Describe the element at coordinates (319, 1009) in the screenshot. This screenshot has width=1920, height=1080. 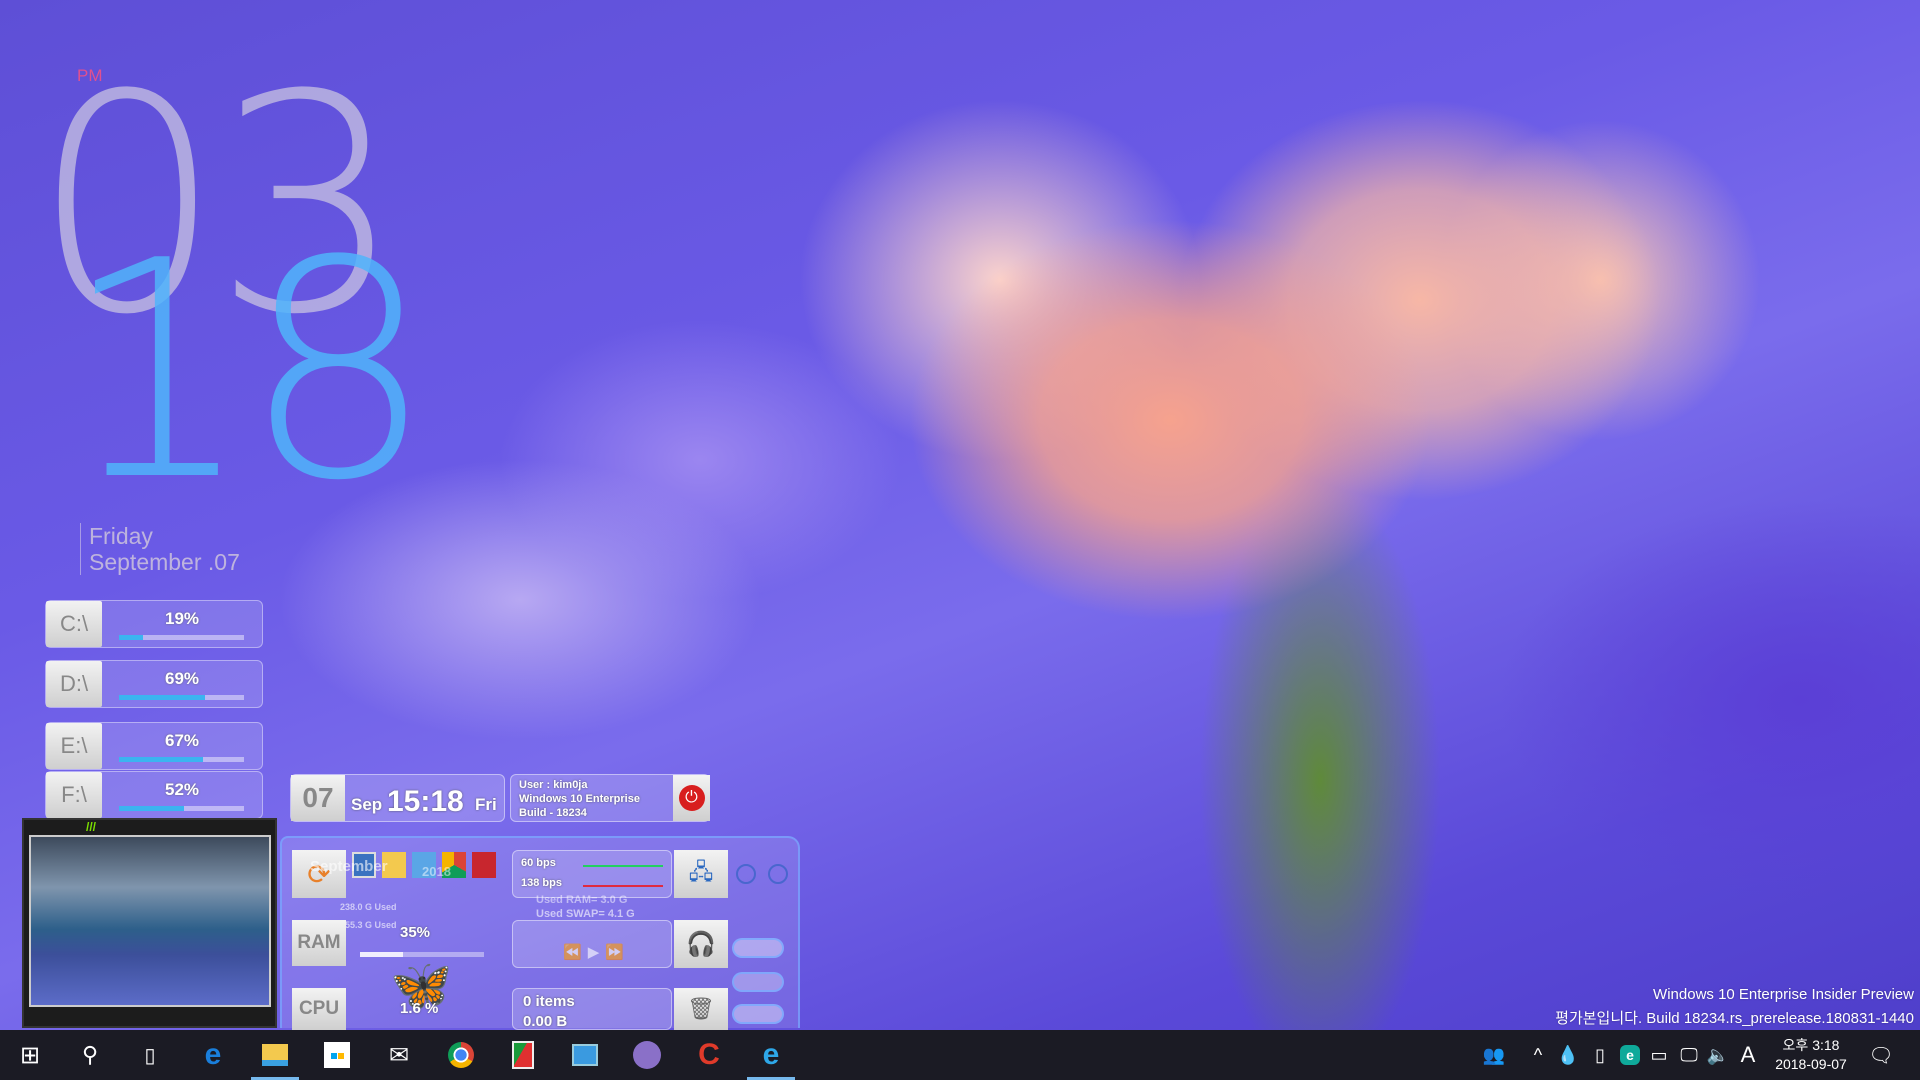
I see `cpu-label: CPU` at that location.